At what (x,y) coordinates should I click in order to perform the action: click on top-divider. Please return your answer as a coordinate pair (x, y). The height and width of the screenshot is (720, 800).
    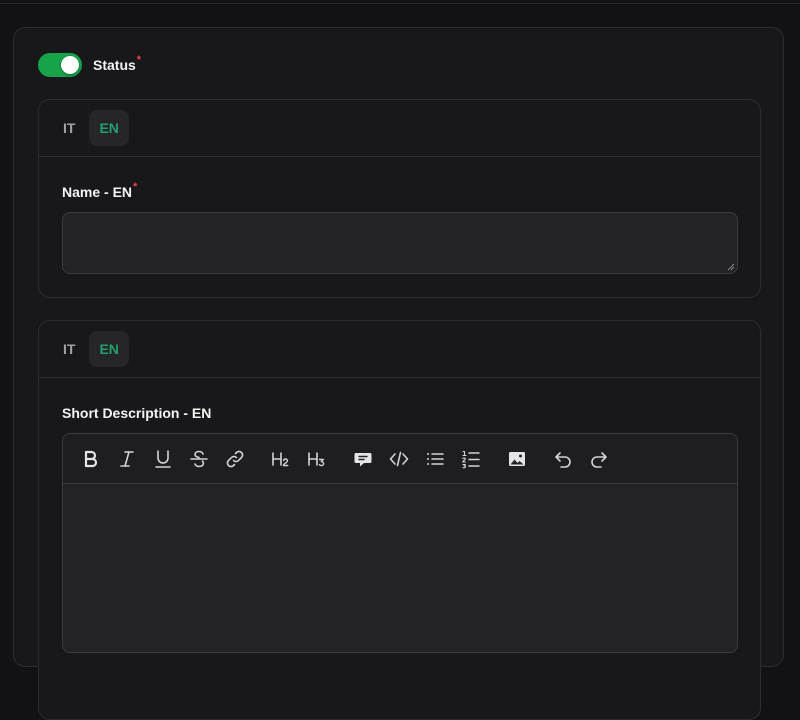
    Looking at the image, I should click on (400, 3).